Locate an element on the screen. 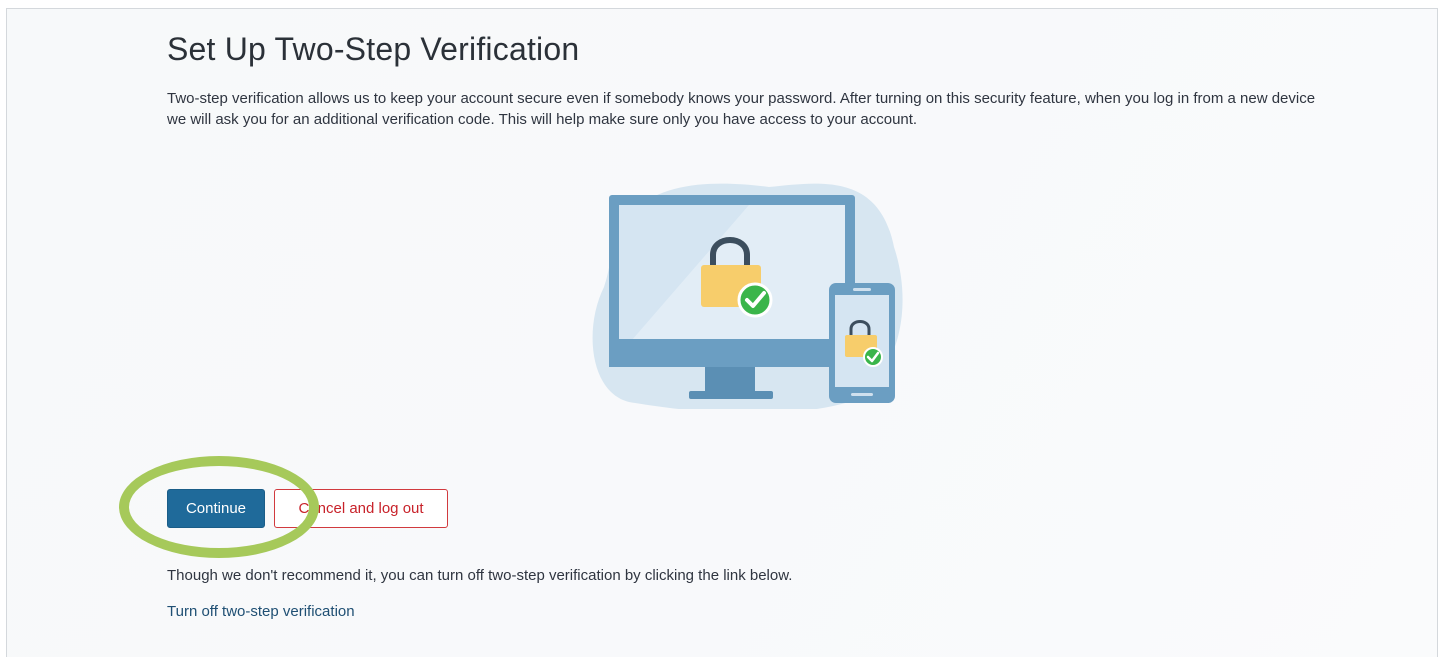 The image size is (1445, 657). cancel-and-logout-button: Cancel and log out is located at coordinates (361, 508).